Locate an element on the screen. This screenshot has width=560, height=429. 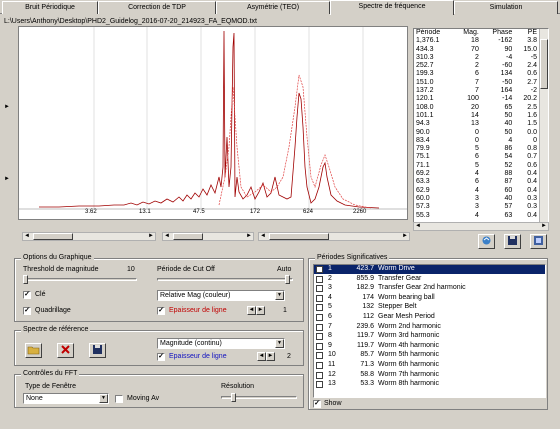
table-row: 199.3 6 134 0.6 is located at coordinates (476, 74).